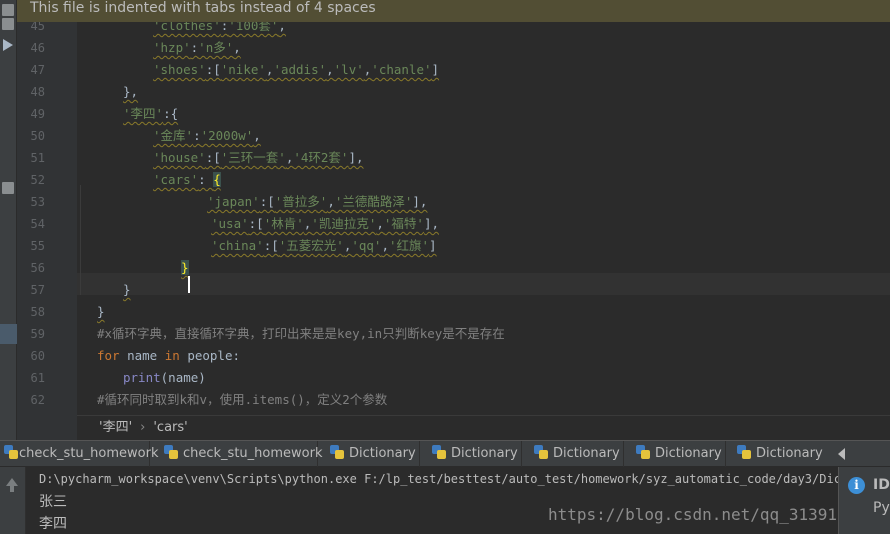  What do you see at coordinates (206, 179) in the screenshot?
I see `code-token: :` at bounding box center [206, 179].